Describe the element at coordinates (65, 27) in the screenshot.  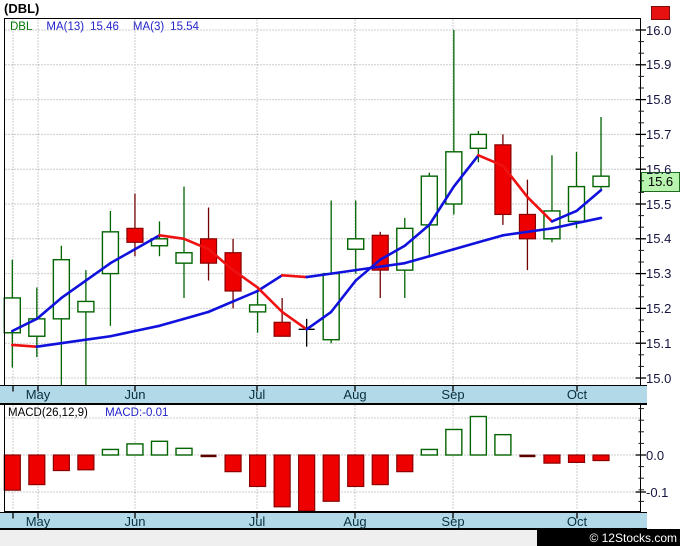
I see `ma13-label: MA(13)` at that location.